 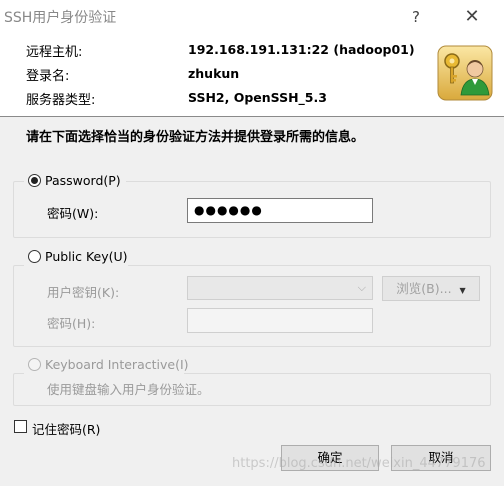 I want to click on remember-password-option: 记住密码(R), so click(x=67, y=427).